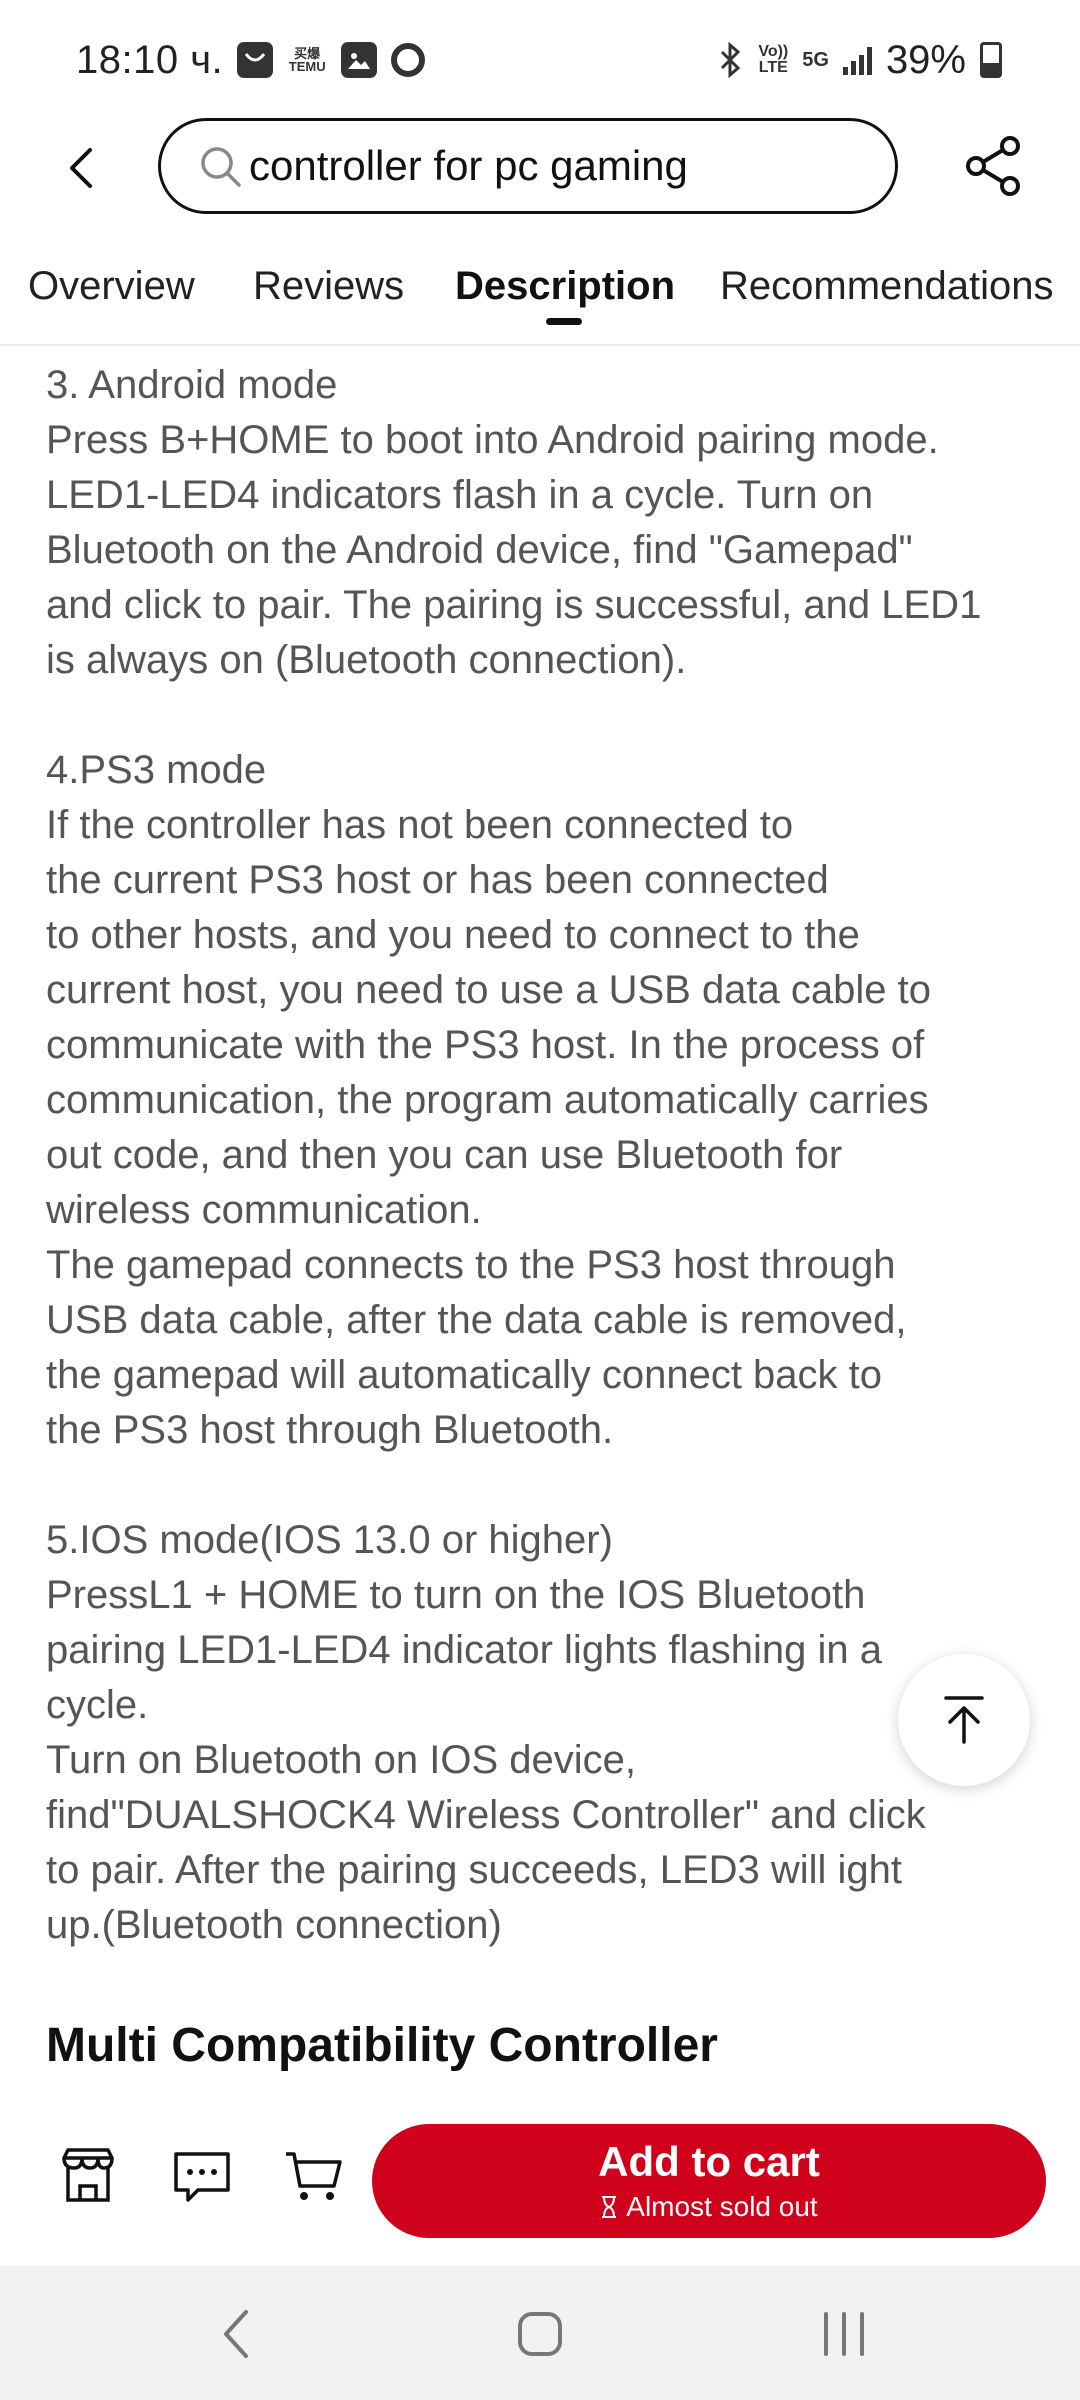 The width and height of the screenshot is (1080, 2400). I want to click on share-icon, so click(993, 166).